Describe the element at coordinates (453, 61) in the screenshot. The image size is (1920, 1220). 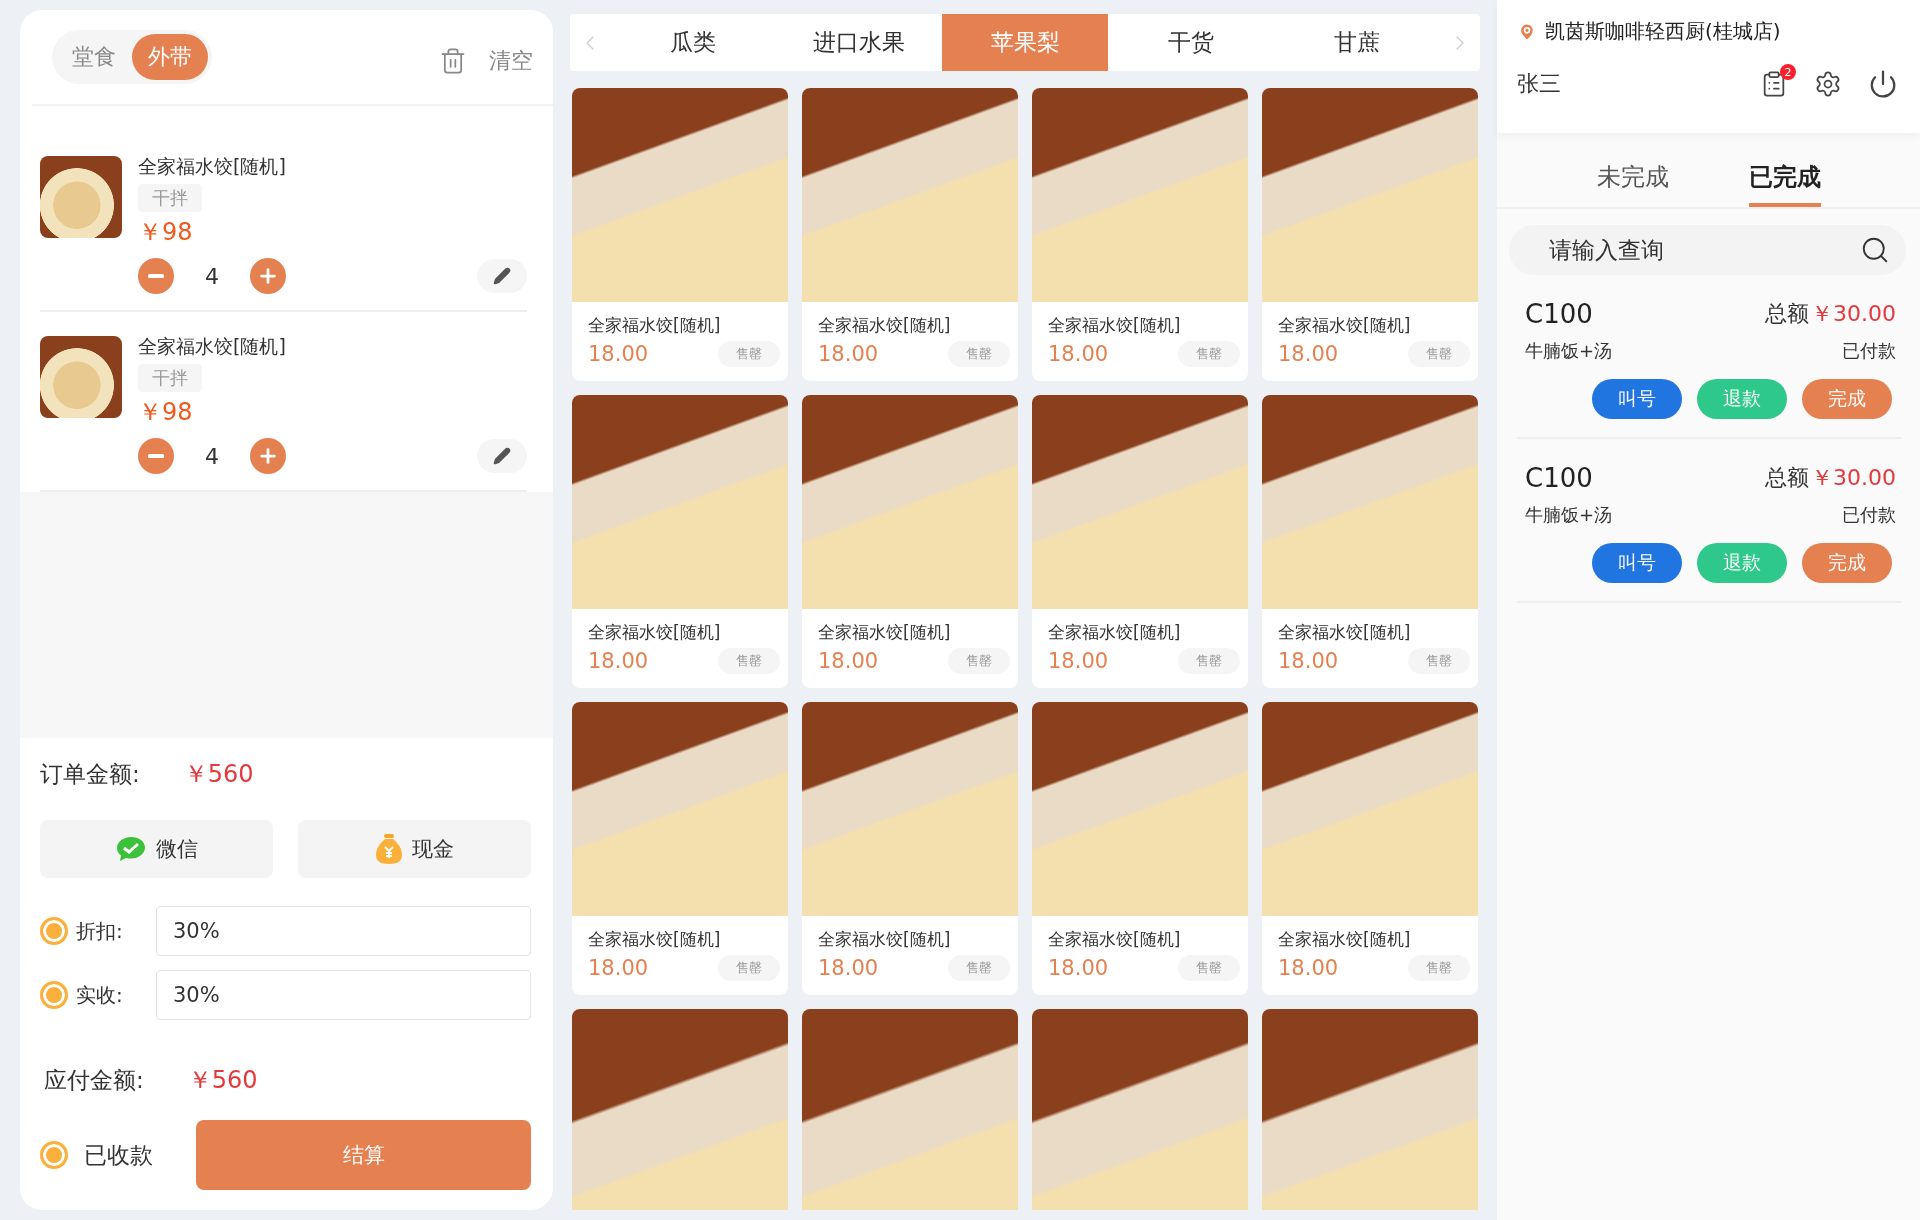
I see `trash-icon` at that location.